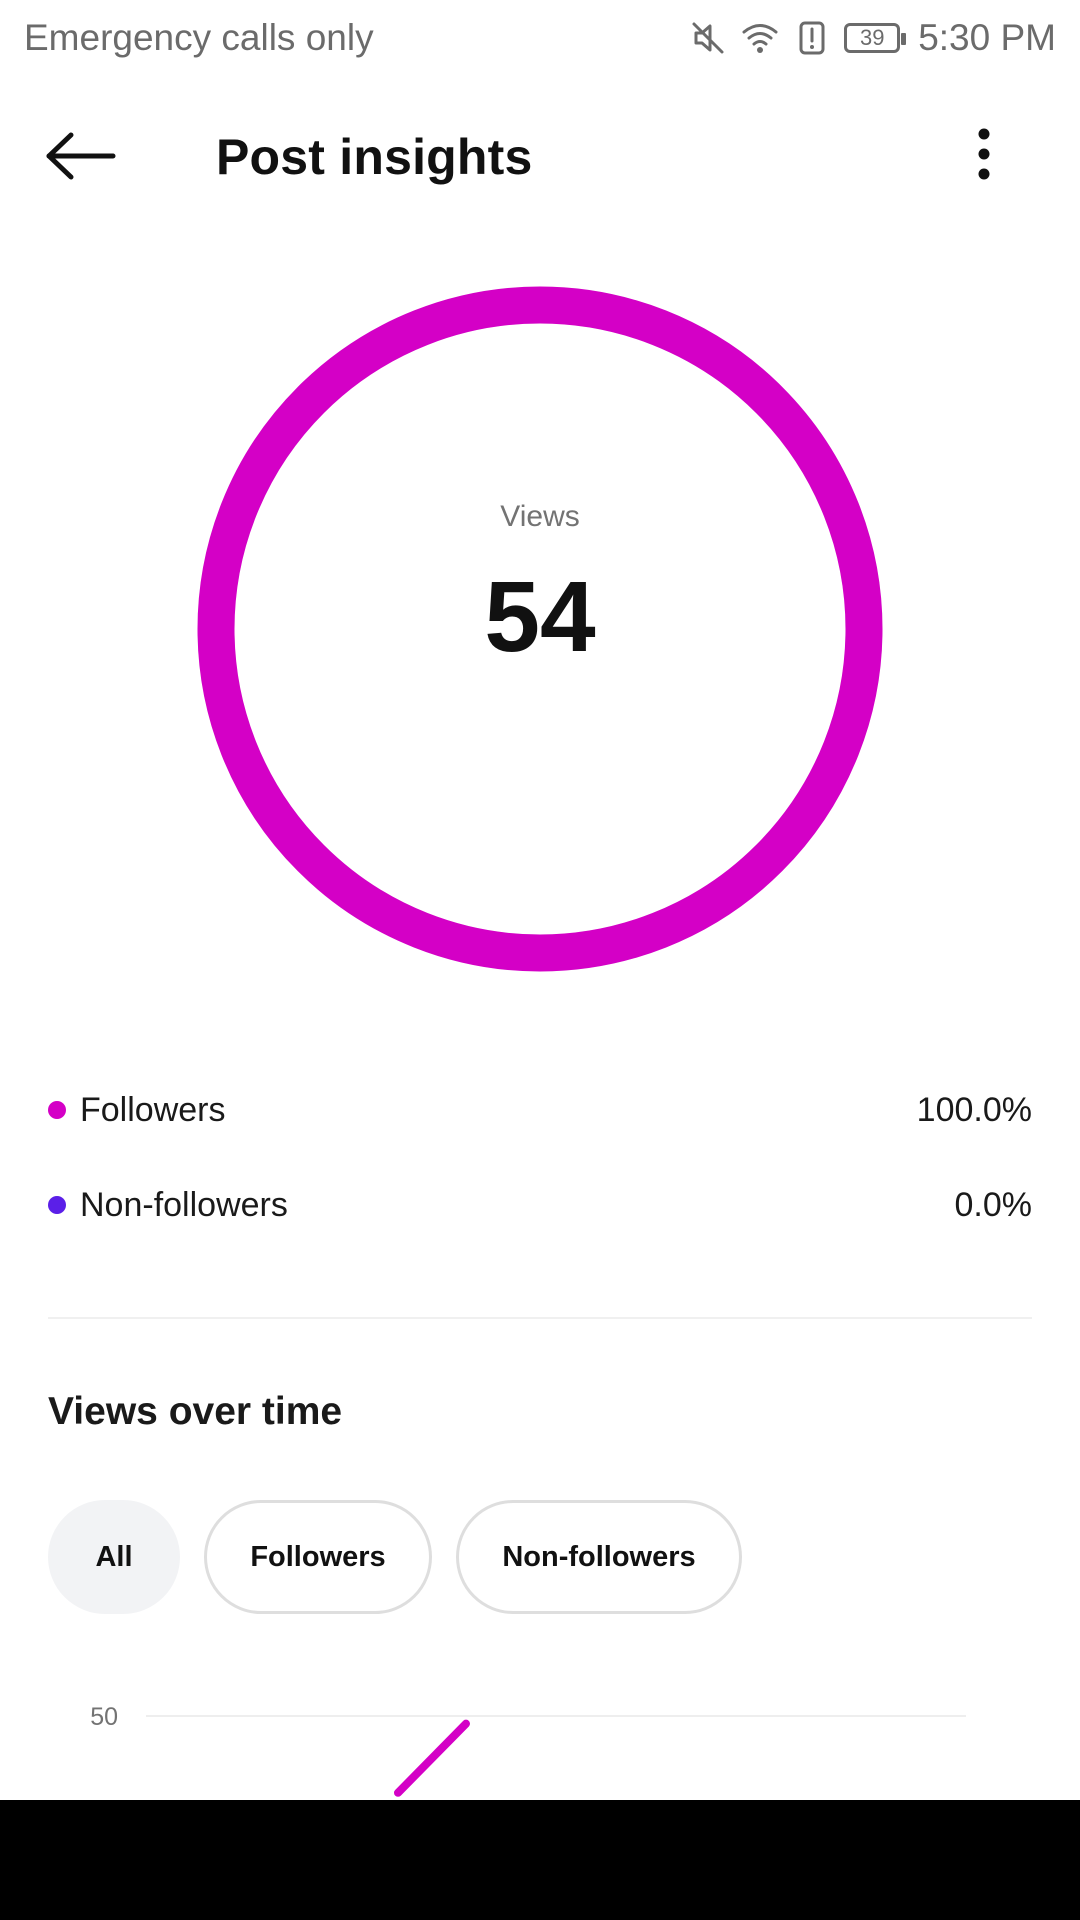 This screenshot has height=1920, width=1080. I want to click on legend-value: 0.0%, so click(993, 1204).